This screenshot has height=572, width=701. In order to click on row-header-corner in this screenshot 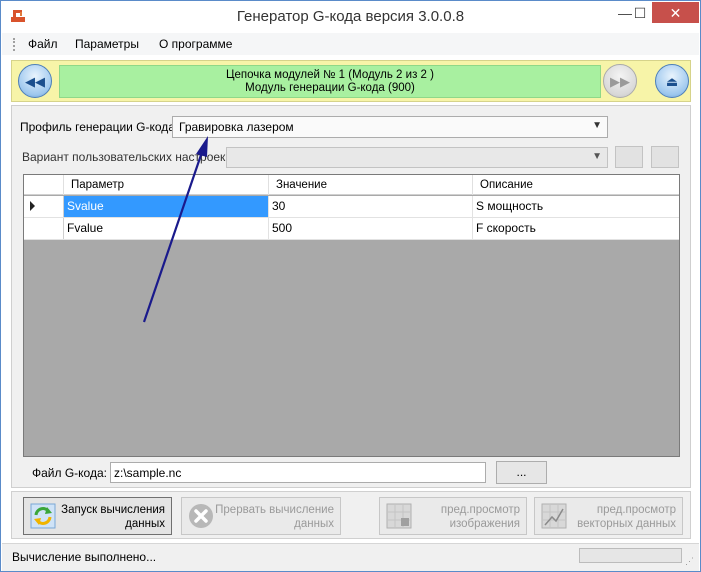, I will do `click(44, 185)`.